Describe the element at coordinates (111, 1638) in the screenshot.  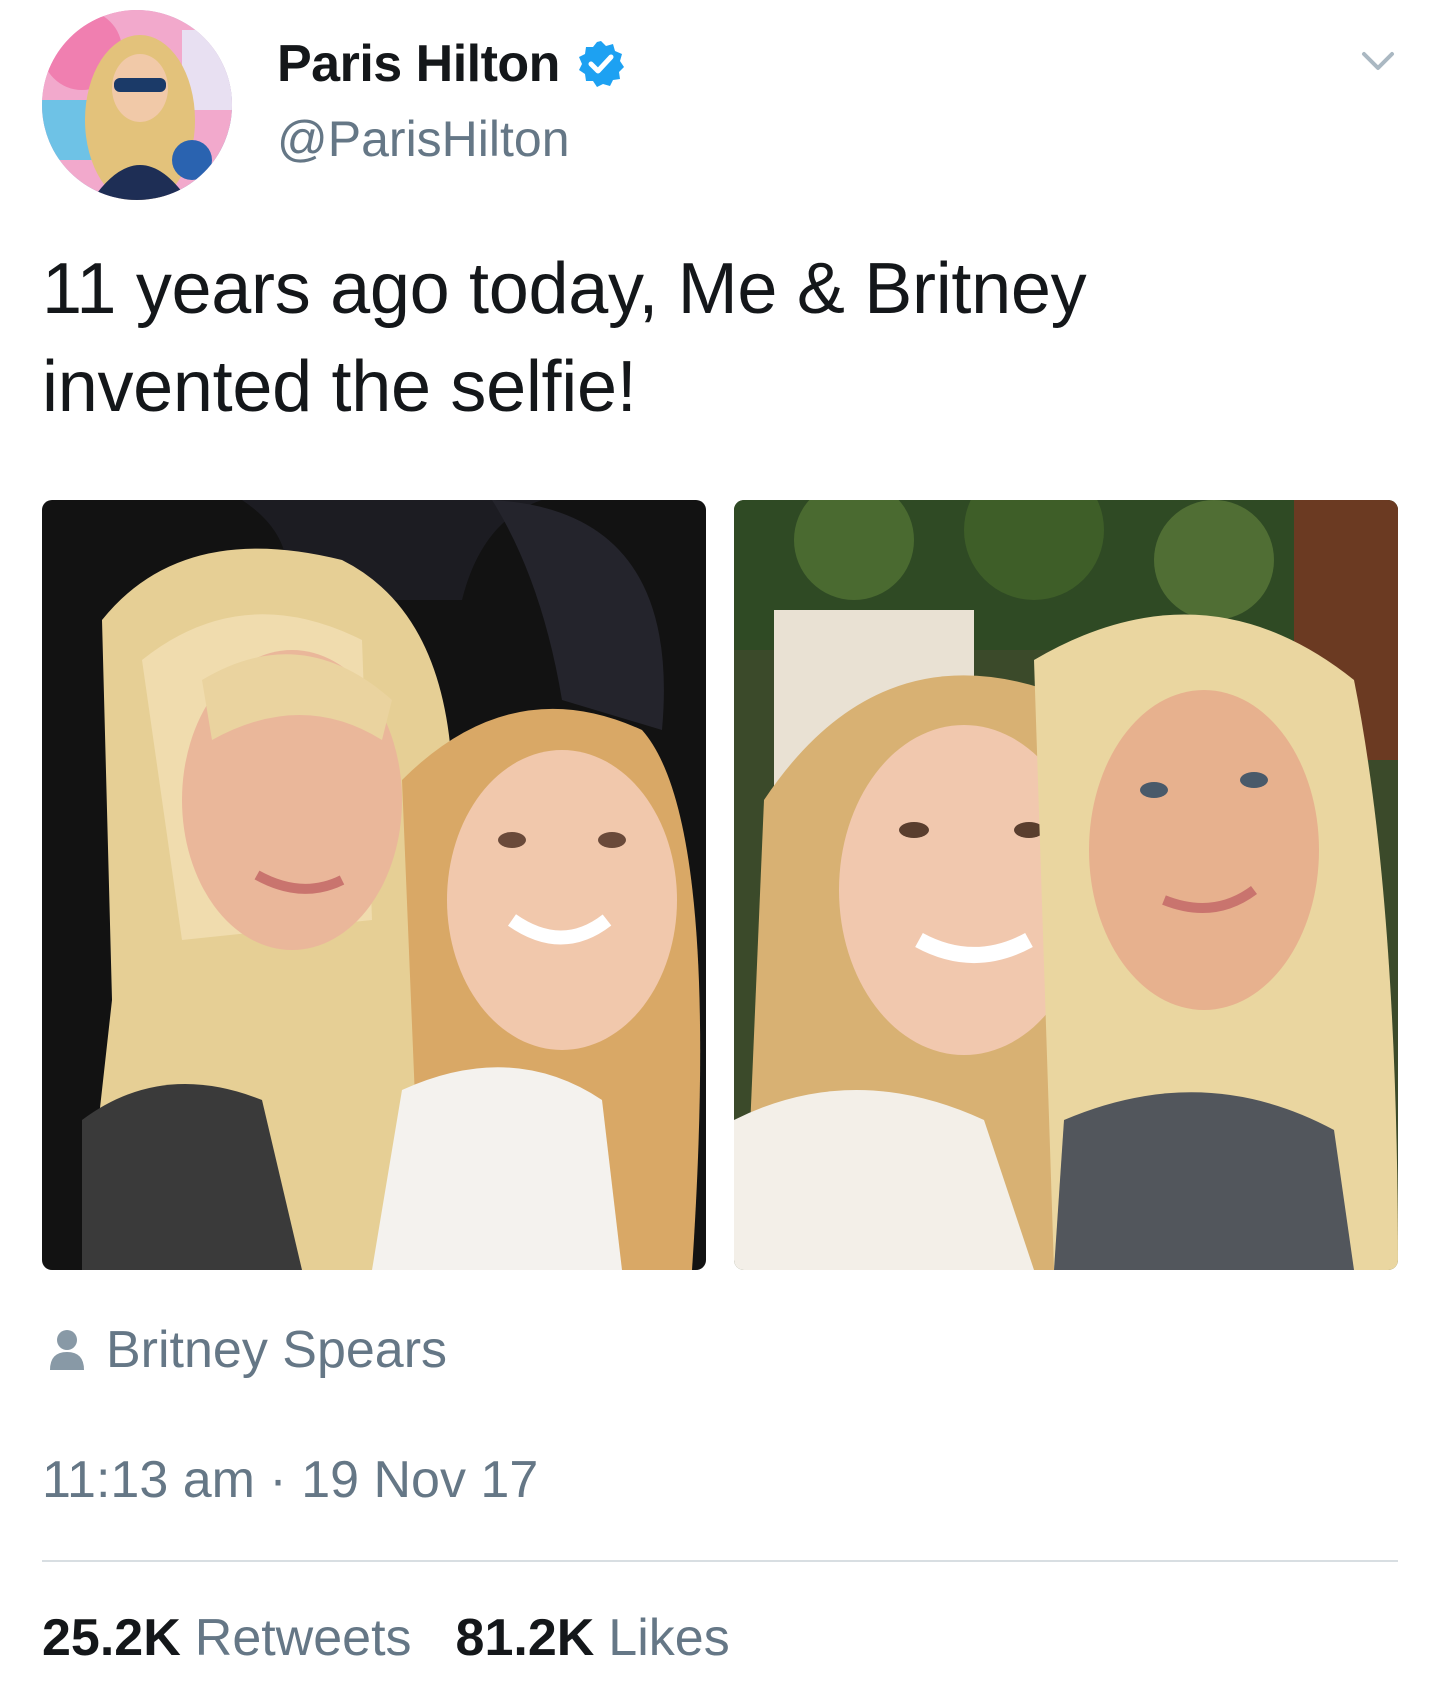
I see `retweets-count: 25.2K` at that location.